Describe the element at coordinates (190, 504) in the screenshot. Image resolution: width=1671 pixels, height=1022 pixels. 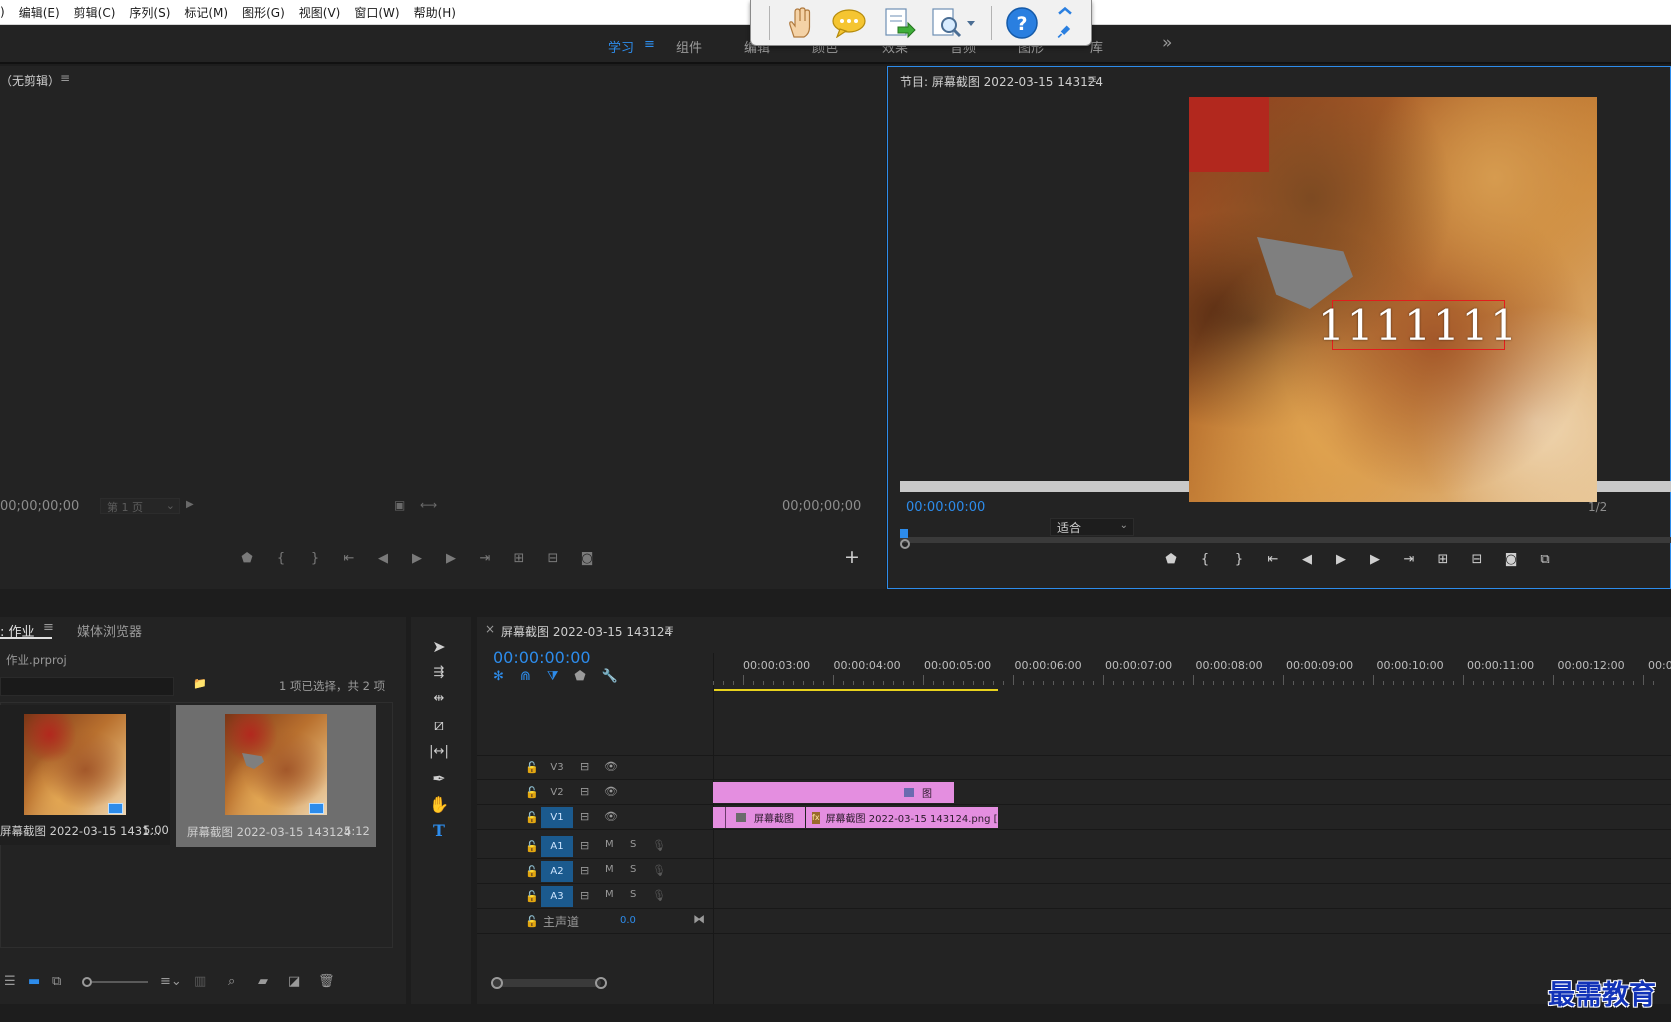
I see `play-arrow-icon: ▶` at that location.